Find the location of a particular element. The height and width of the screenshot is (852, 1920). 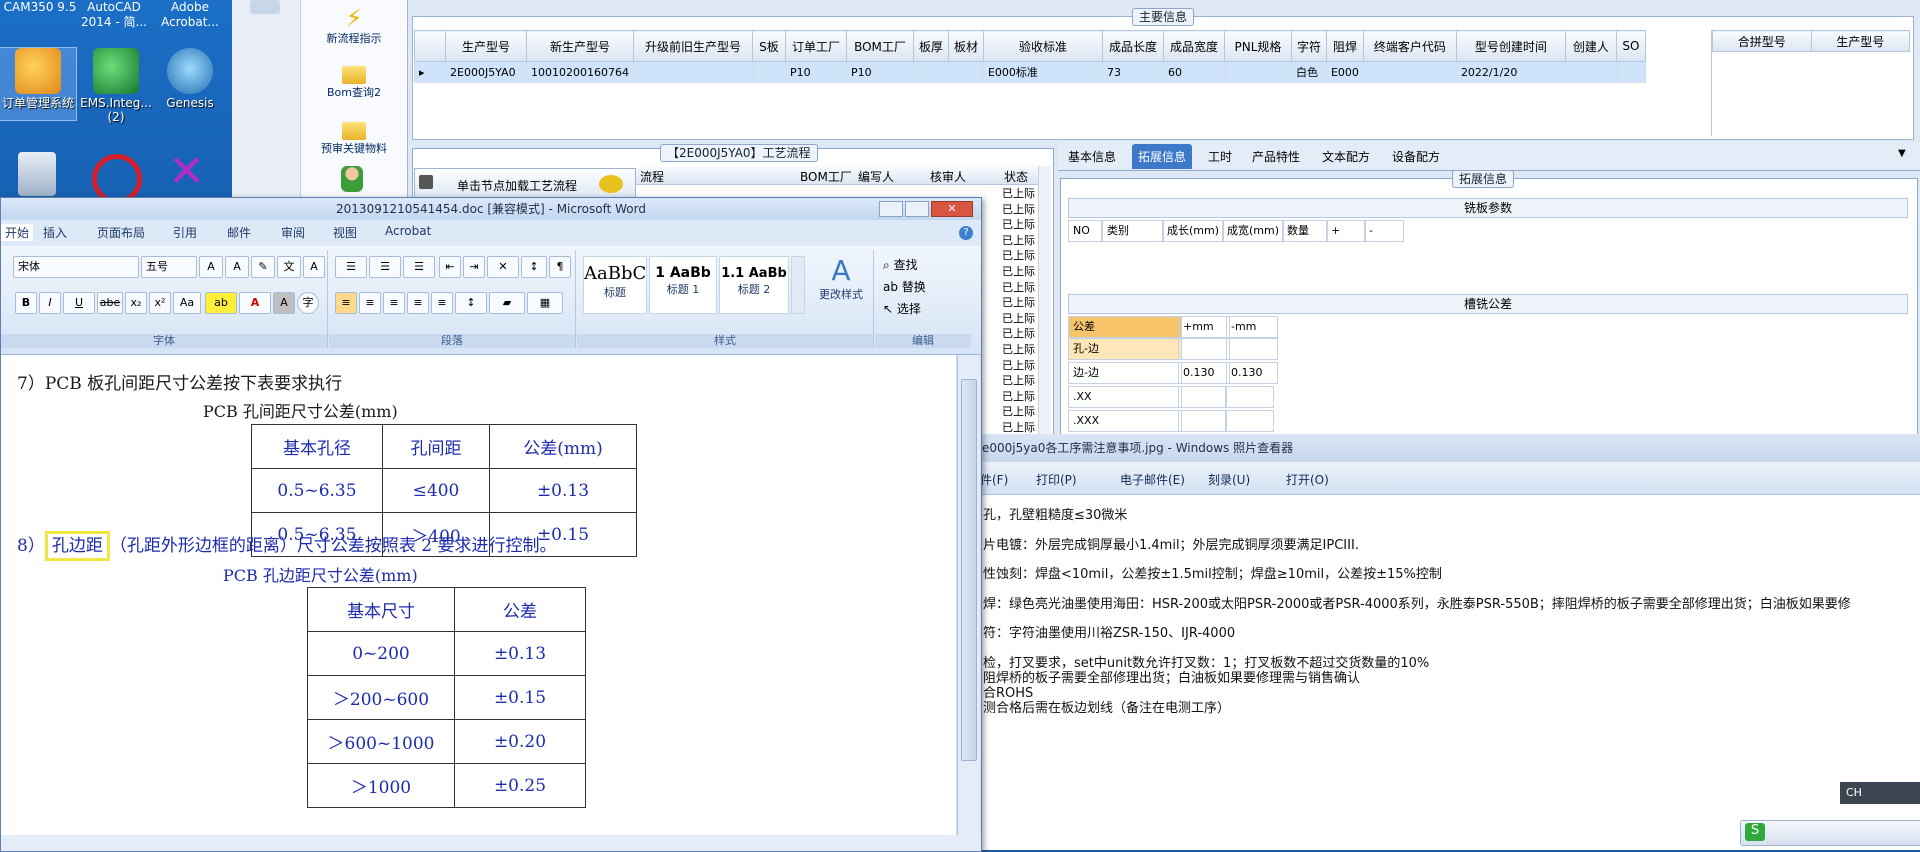

underline-button: U is located at coordinates (79, 303).